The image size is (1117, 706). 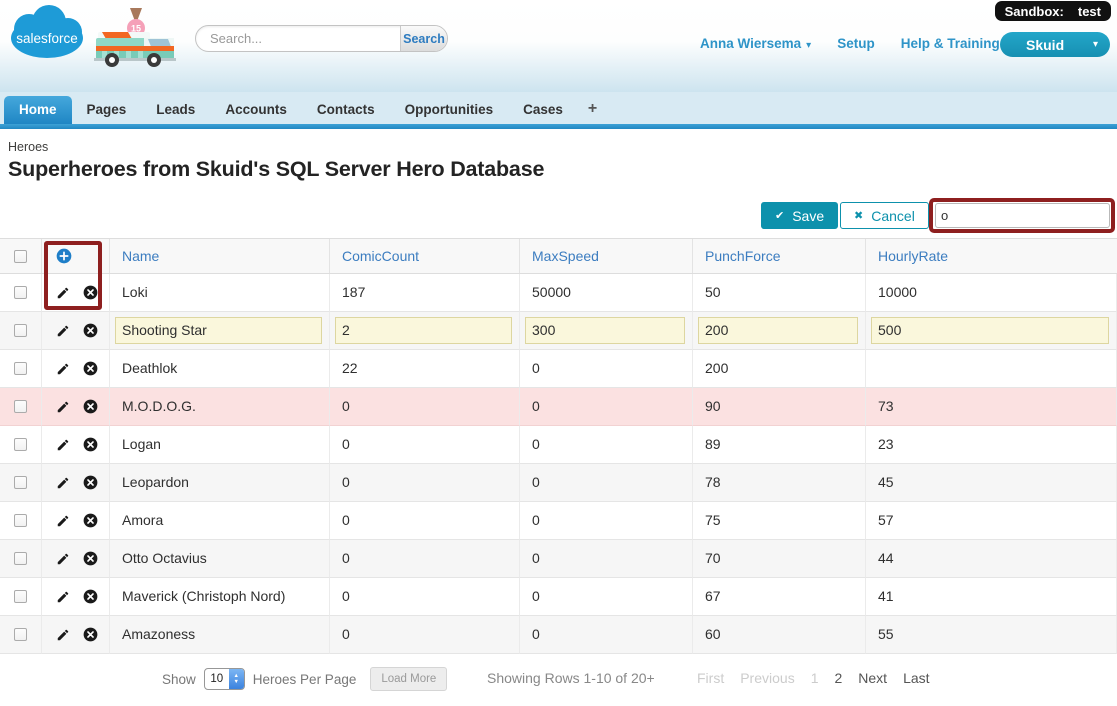 I want to click on select-all-checkbox, so click(x=20, y=256).